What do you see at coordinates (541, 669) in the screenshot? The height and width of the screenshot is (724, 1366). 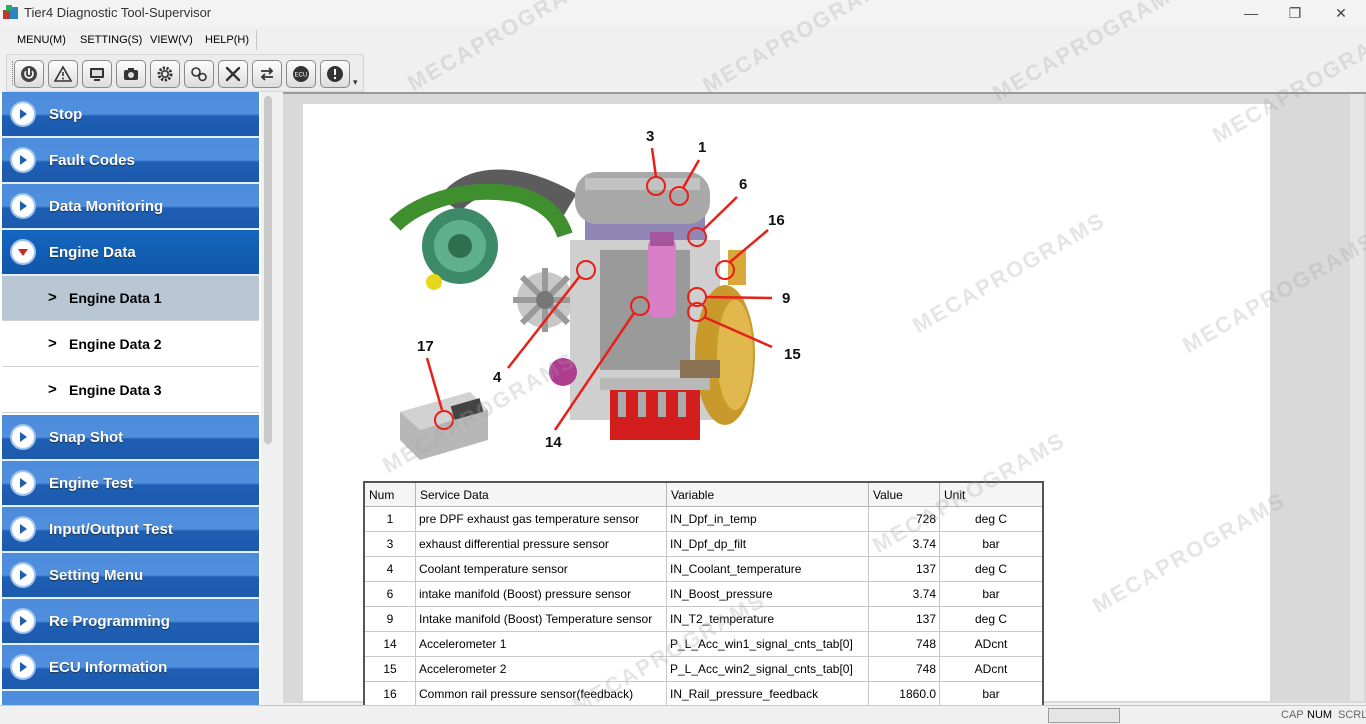 I see `cell-service-data: Accelerometer 2` at bounding box center [541, 669].